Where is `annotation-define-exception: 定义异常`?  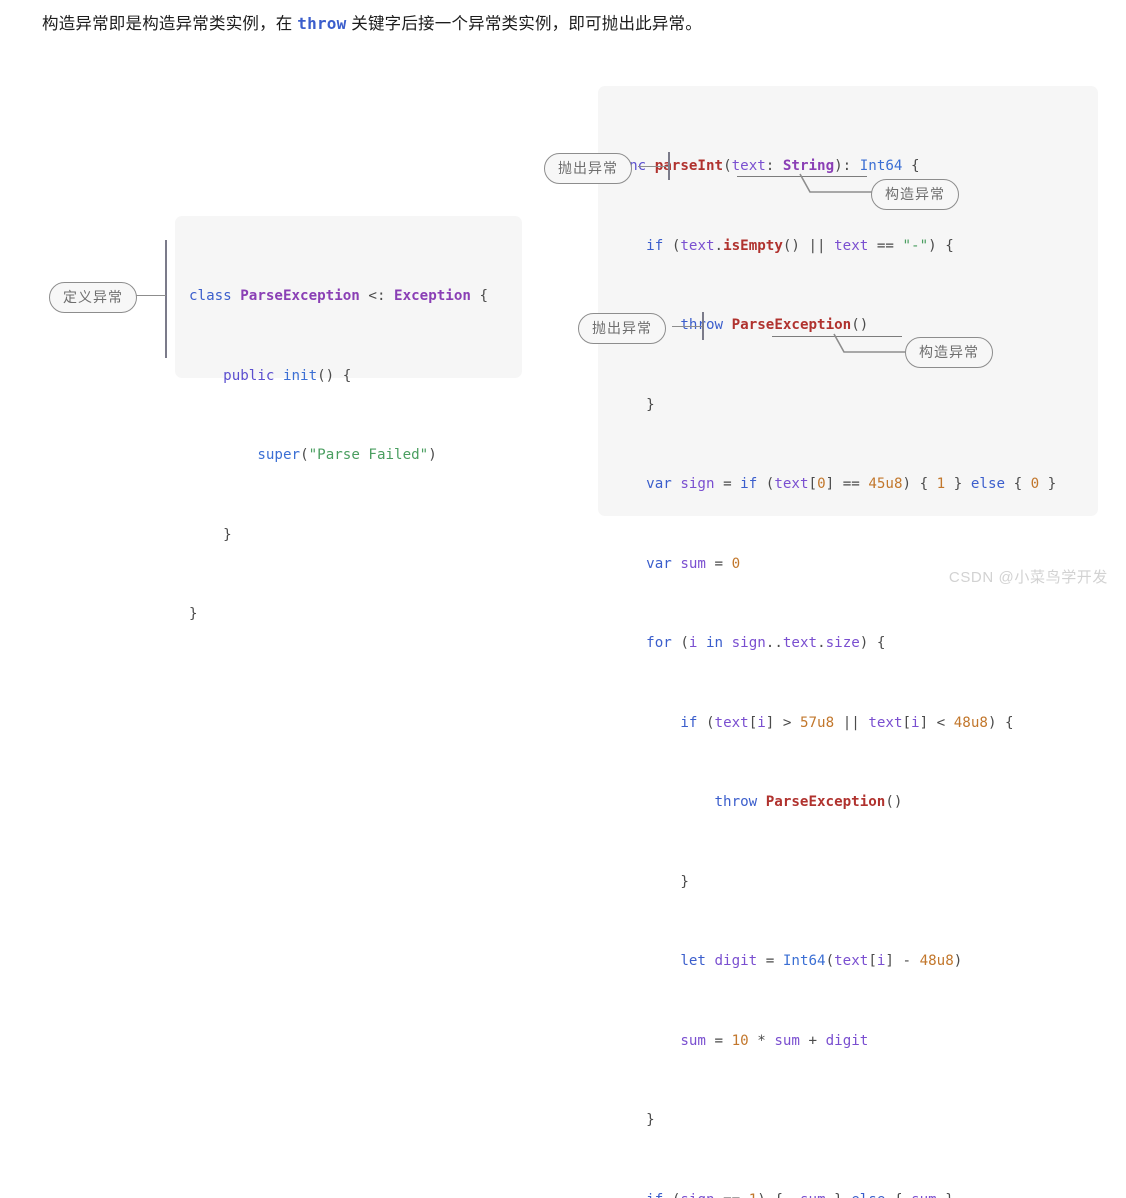
annotation-define-exception: 定义异常 is located at coordinates (93, 297).